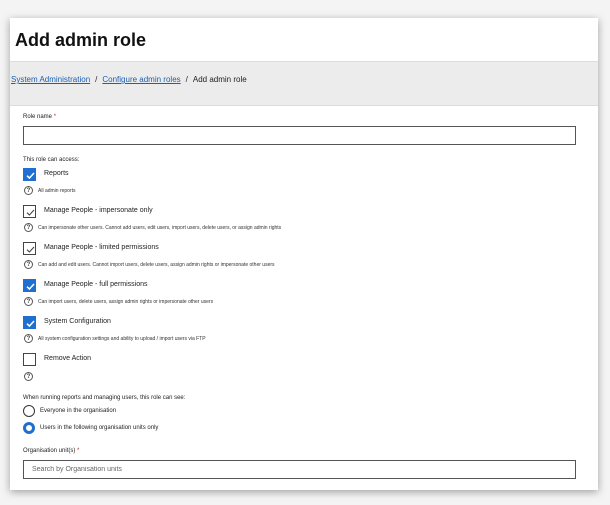  I want to click on manage-people-full-label: Manage People - full permissions, so click(96, 284).